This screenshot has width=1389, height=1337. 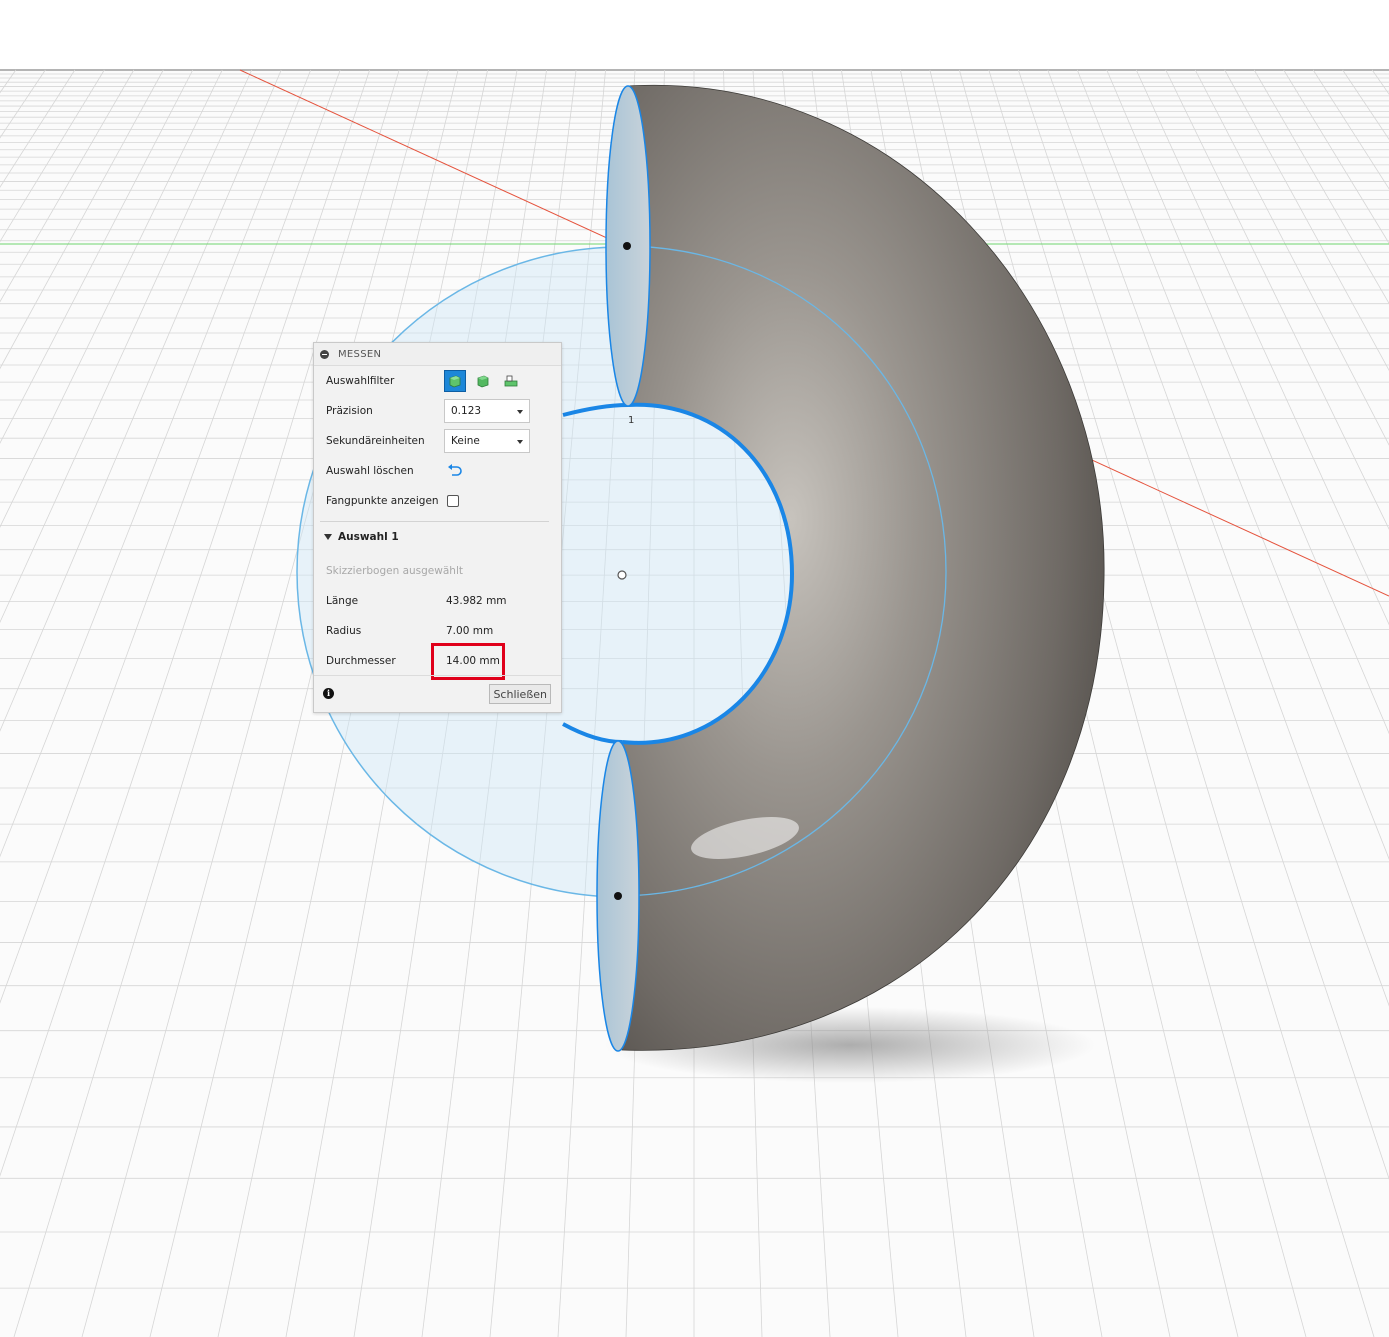 I want to click on length-label: Länge, so click(x=342, y=601).